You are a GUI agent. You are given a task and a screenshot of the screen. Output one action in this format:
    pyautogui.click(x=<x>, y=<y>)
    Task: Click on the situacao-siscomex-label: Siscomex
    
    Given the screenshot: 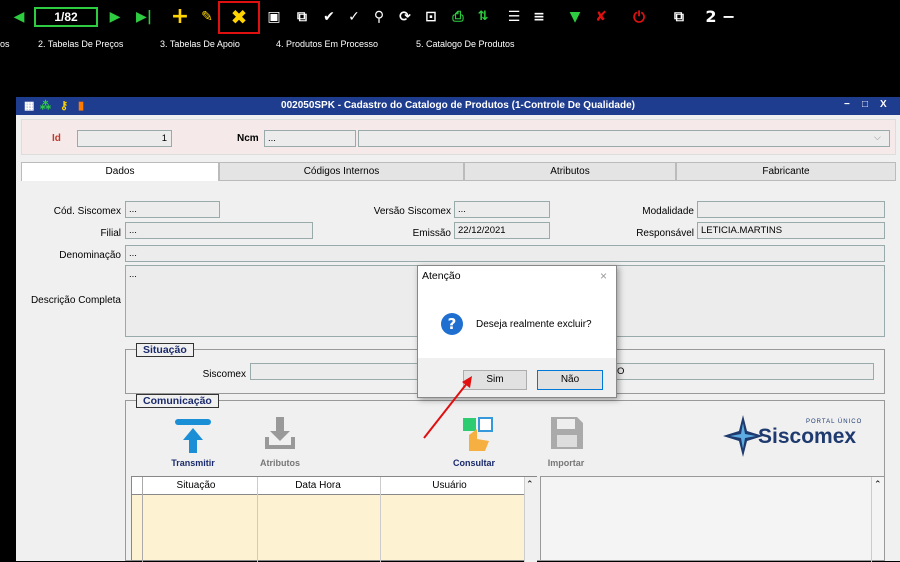 What is the action you would take?
    pyautogui.click(x=224, y=374)
    